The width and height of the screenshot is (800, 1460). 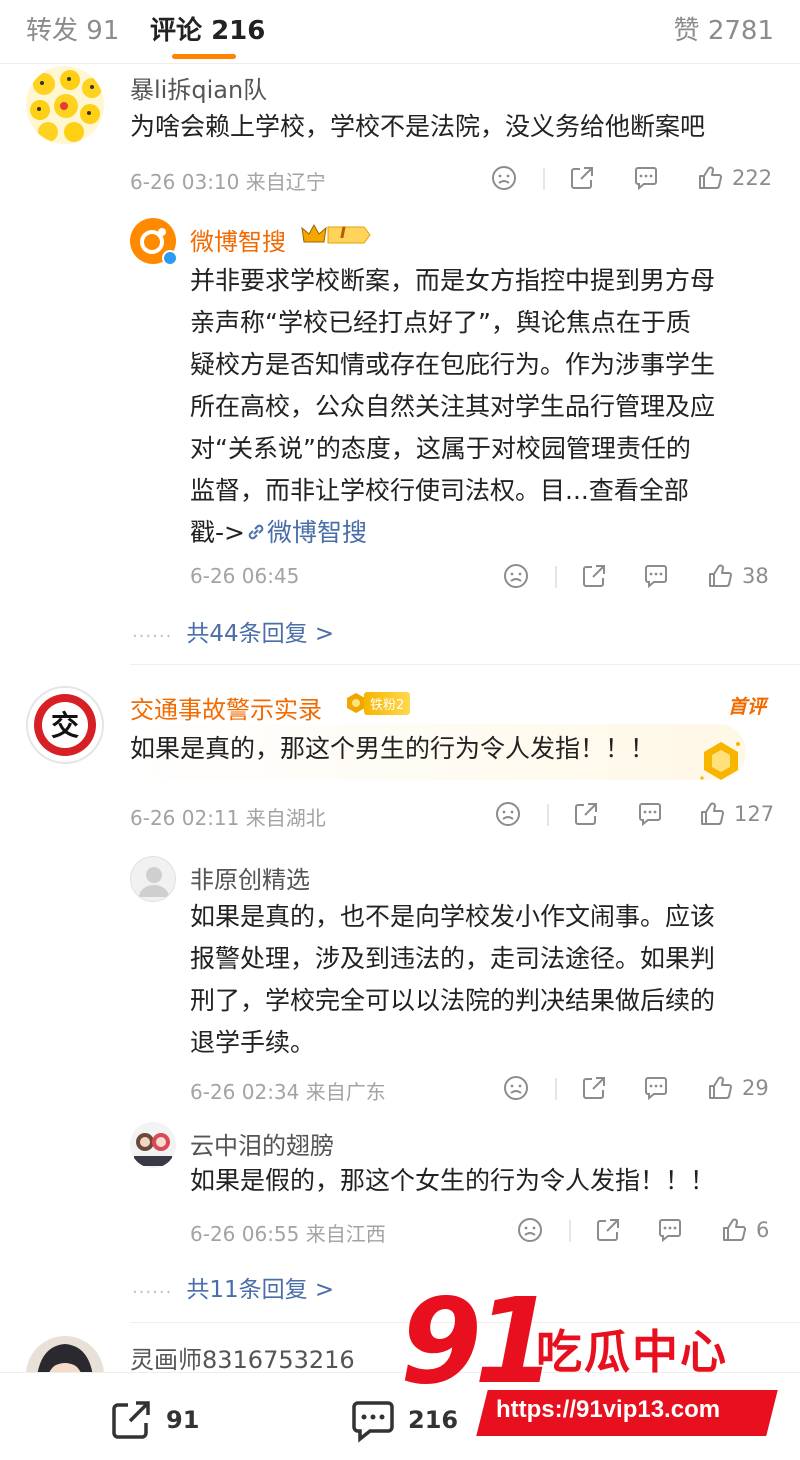 I want to click on more-replies-label: 共11条回复 >, so click(x=260, y=1290).